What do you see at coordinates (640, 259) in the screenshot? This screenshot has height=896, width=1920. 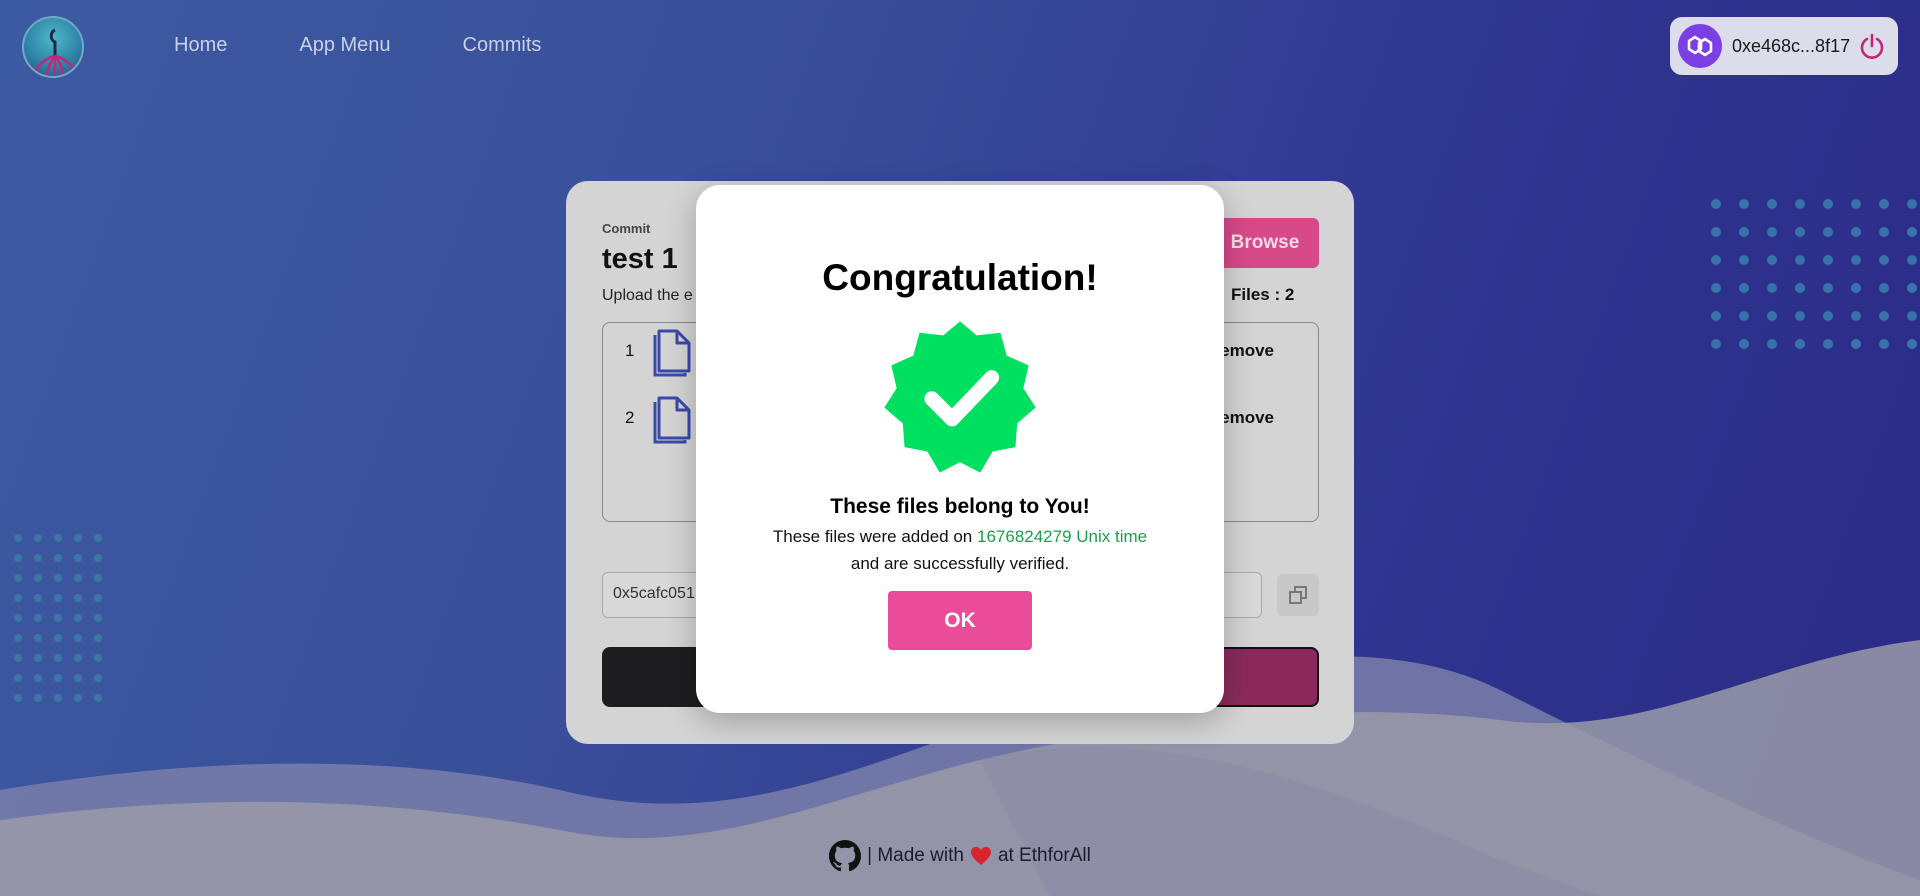 I see `commit-title: test 1` at bounding box center [640, 259].